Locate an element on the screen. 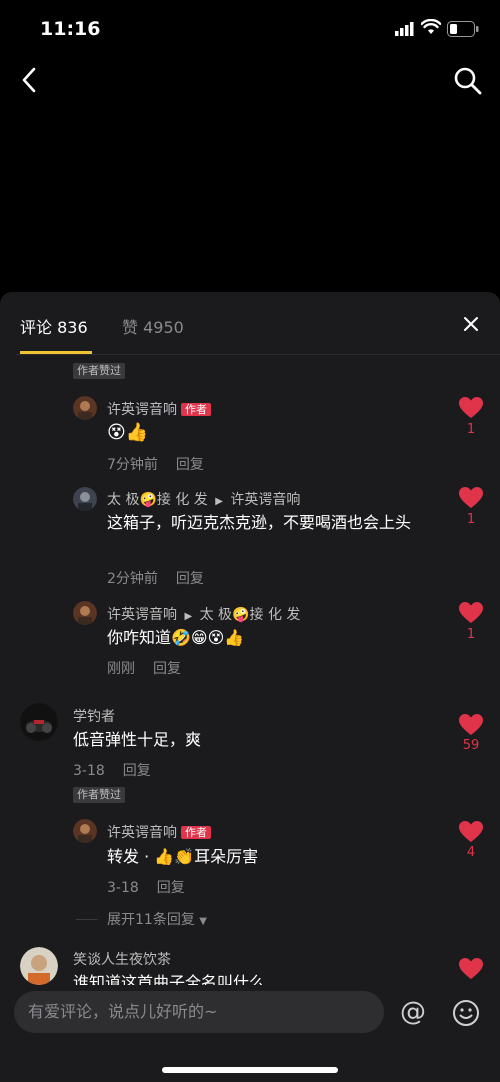 This screenshot has height=1082, width=500. emoji-icon is located at coordinates (466, 1013).